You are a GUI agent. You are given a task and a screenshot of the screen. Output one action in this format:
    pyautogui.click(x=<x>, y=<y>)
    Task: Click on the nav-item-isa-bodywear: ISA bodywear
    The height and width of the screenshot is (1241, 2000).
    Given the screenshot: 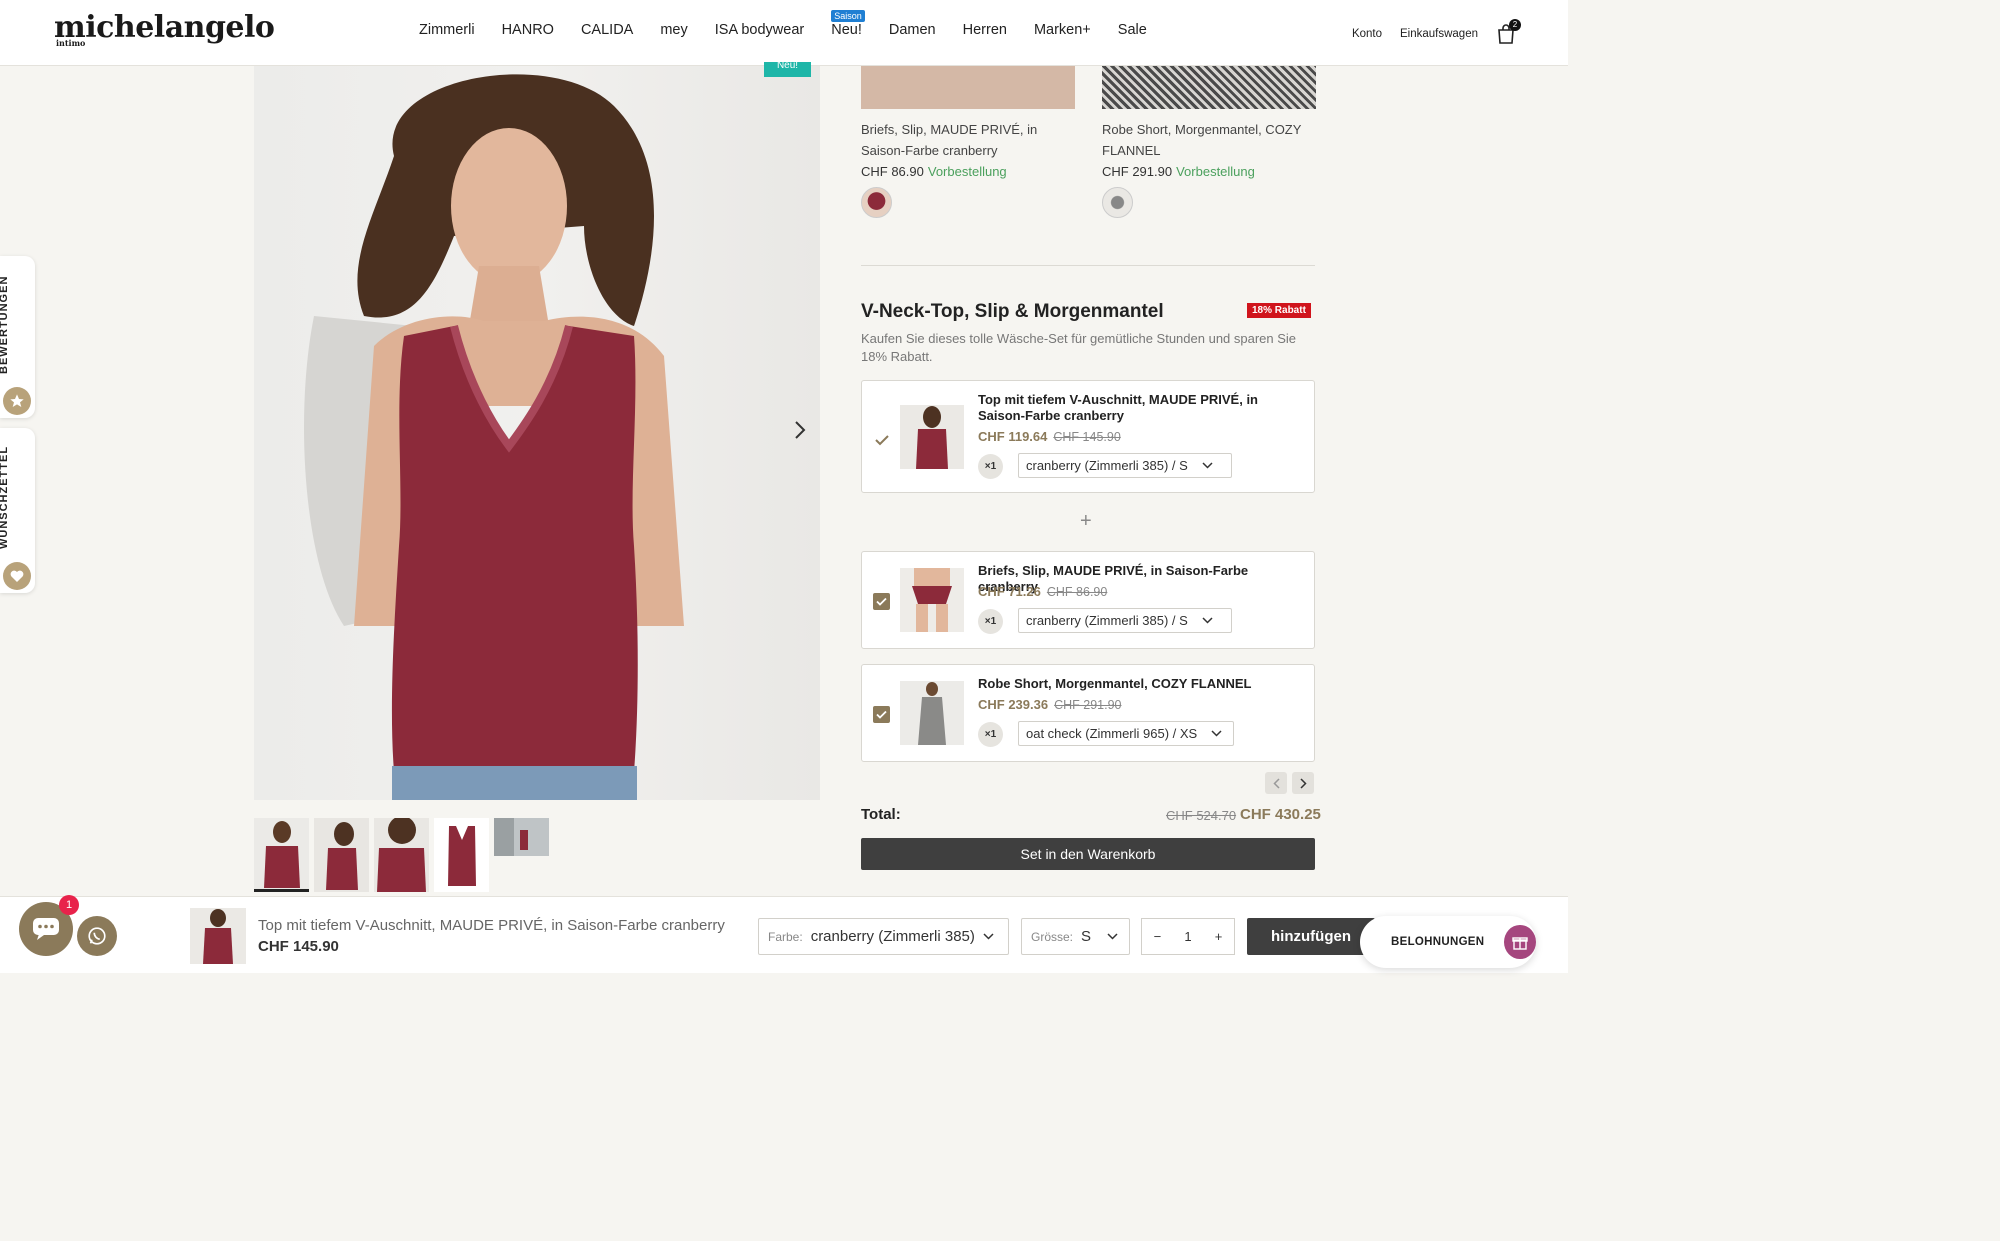 What is the action you would take?
    pyautogui.click(x=759, y=30)
    